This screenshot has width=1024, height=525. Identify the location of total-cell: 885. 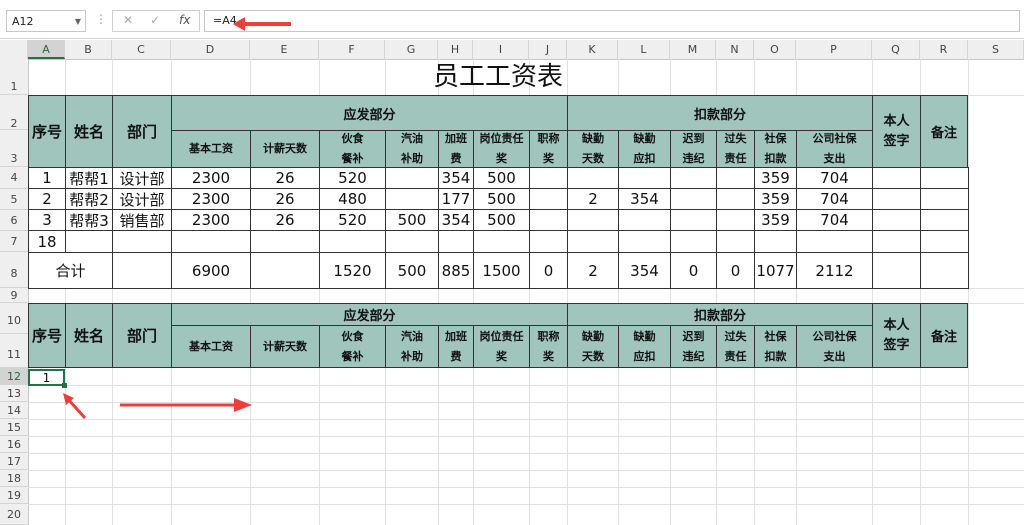
(456, 270).